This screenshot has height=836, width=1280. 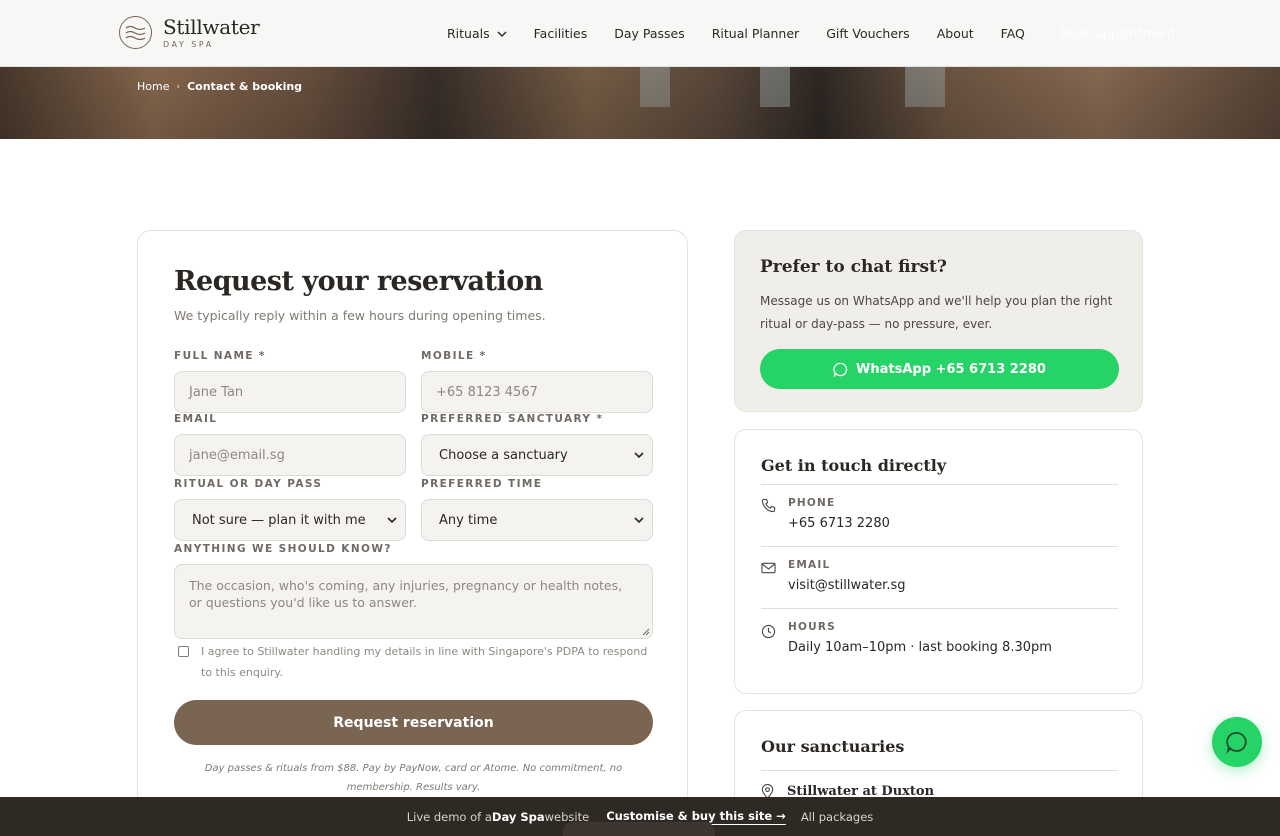 What do you see at coordinates (468, 520) in the screenshot?
I see `time-select-value: Any time` at bounding box center [468, 520].